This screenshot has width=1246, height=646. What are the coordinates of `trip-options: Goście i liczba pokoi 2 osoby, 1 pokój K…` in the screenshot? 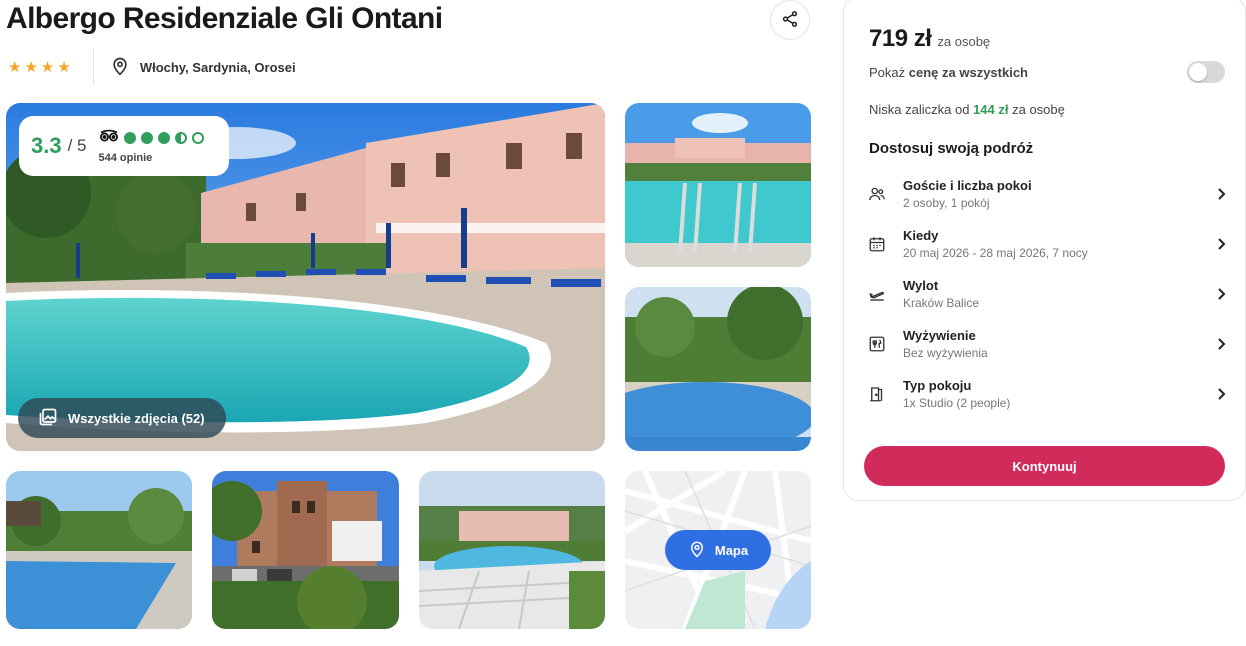 It's located at (1047, 294).